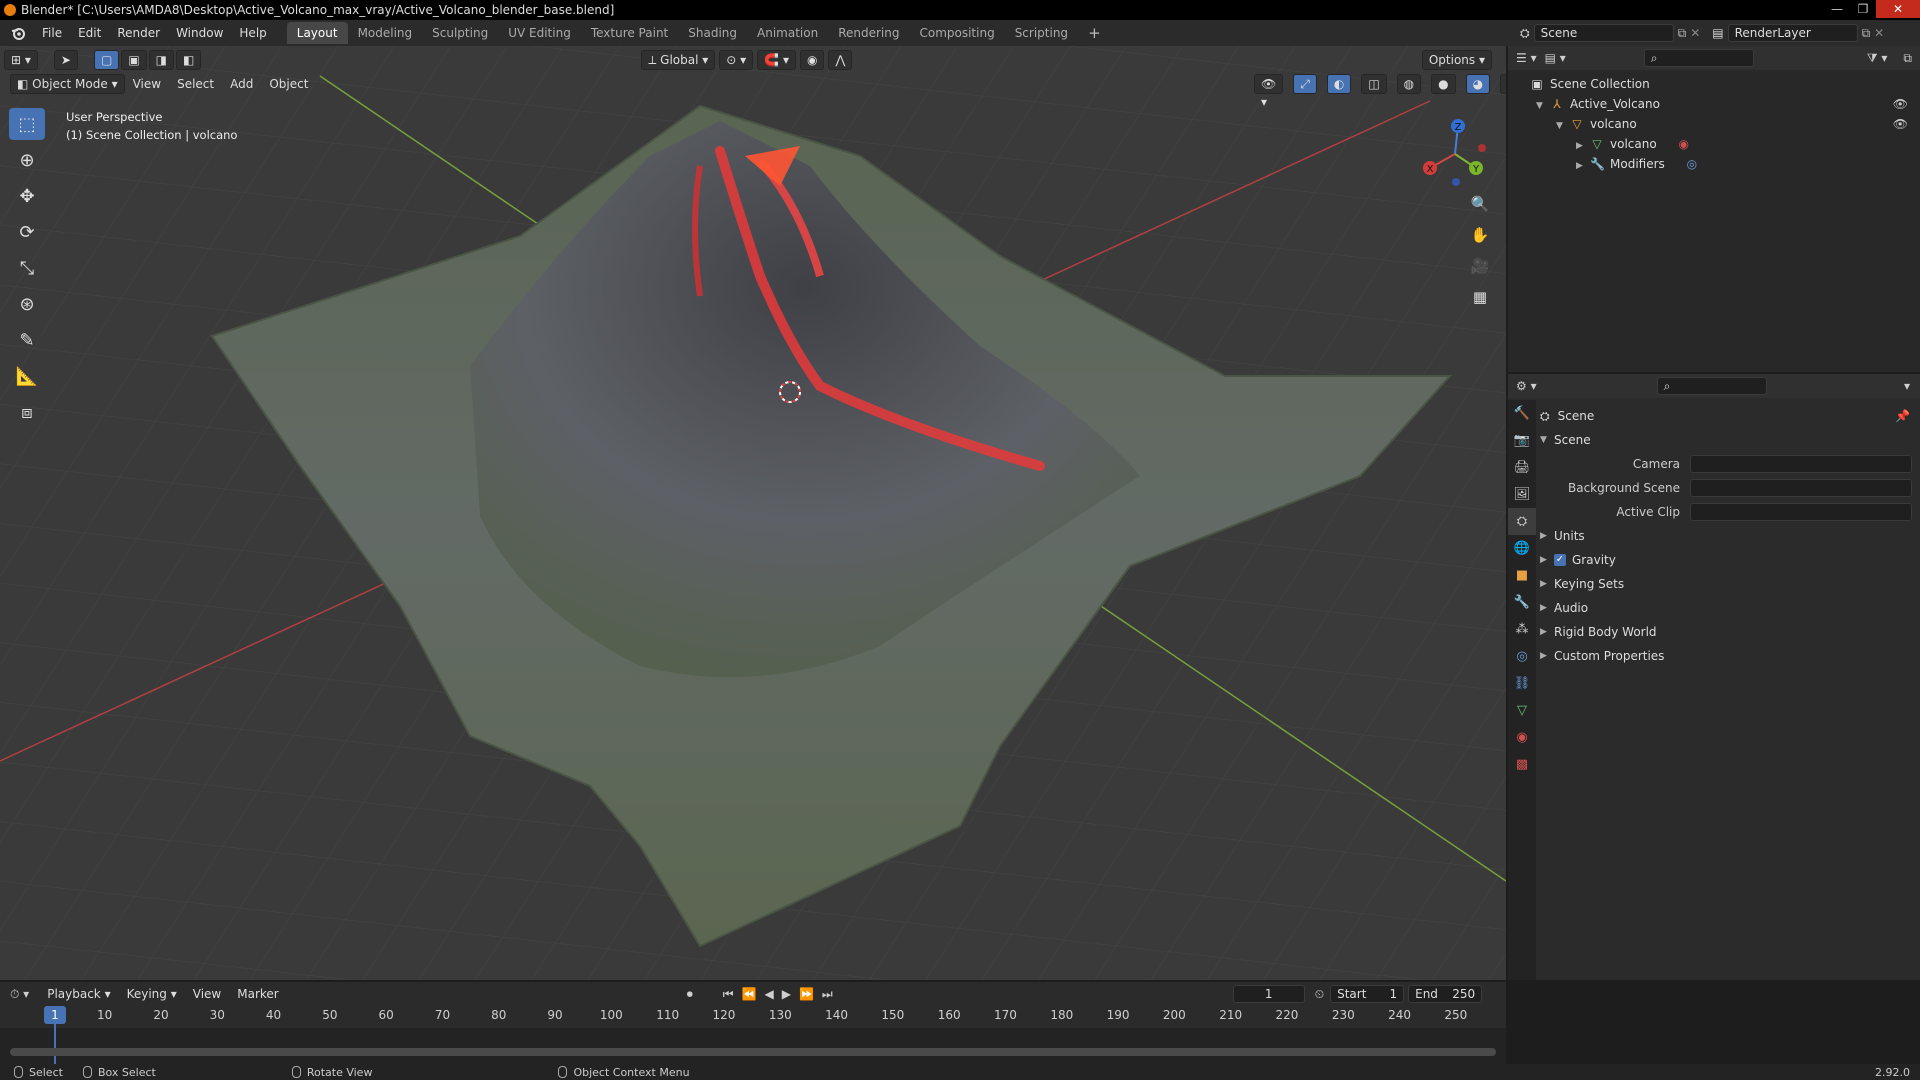 Image resolution: width=1920 pixels, height=1080 pixels. I want to click on outliner-editor-icon: ☰ ▾, so click(1526, 58).